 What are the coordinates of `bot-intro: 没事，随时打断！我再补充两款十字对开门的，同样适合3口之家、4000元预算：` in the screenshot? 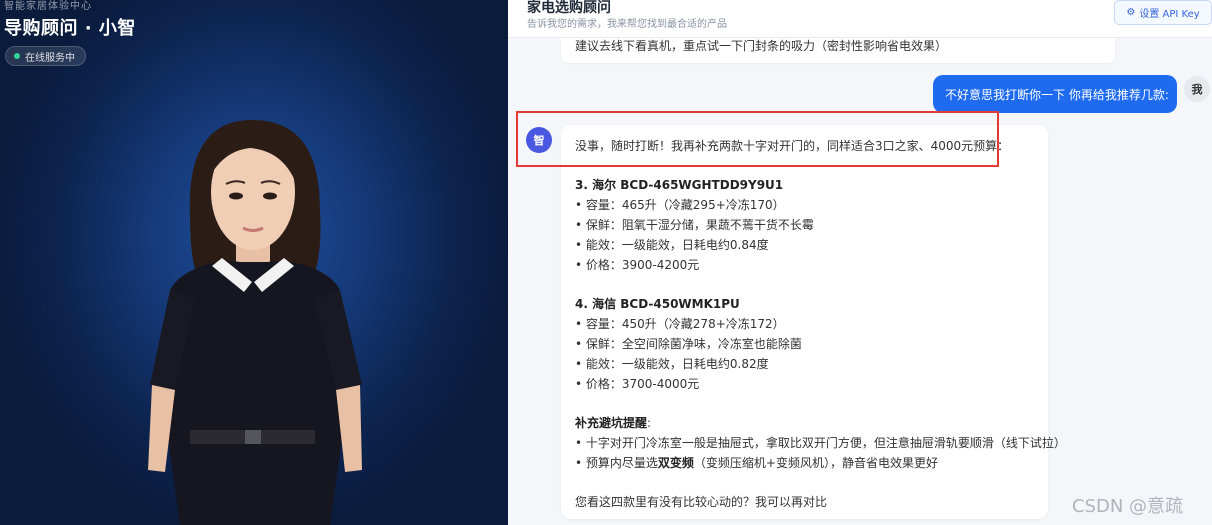 It's located at (792, 146).